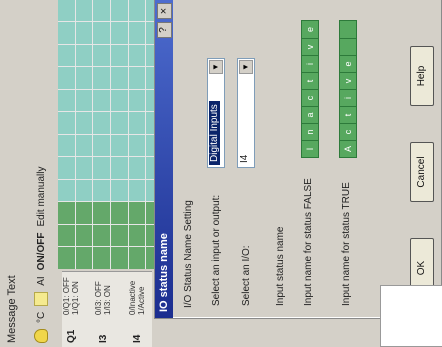 The width and height of the screenshot is (442, 347). Describe the element at coordinates (346, 244) in the screenshot. I see `true-name-label: Input name for status TRUE` at that location.